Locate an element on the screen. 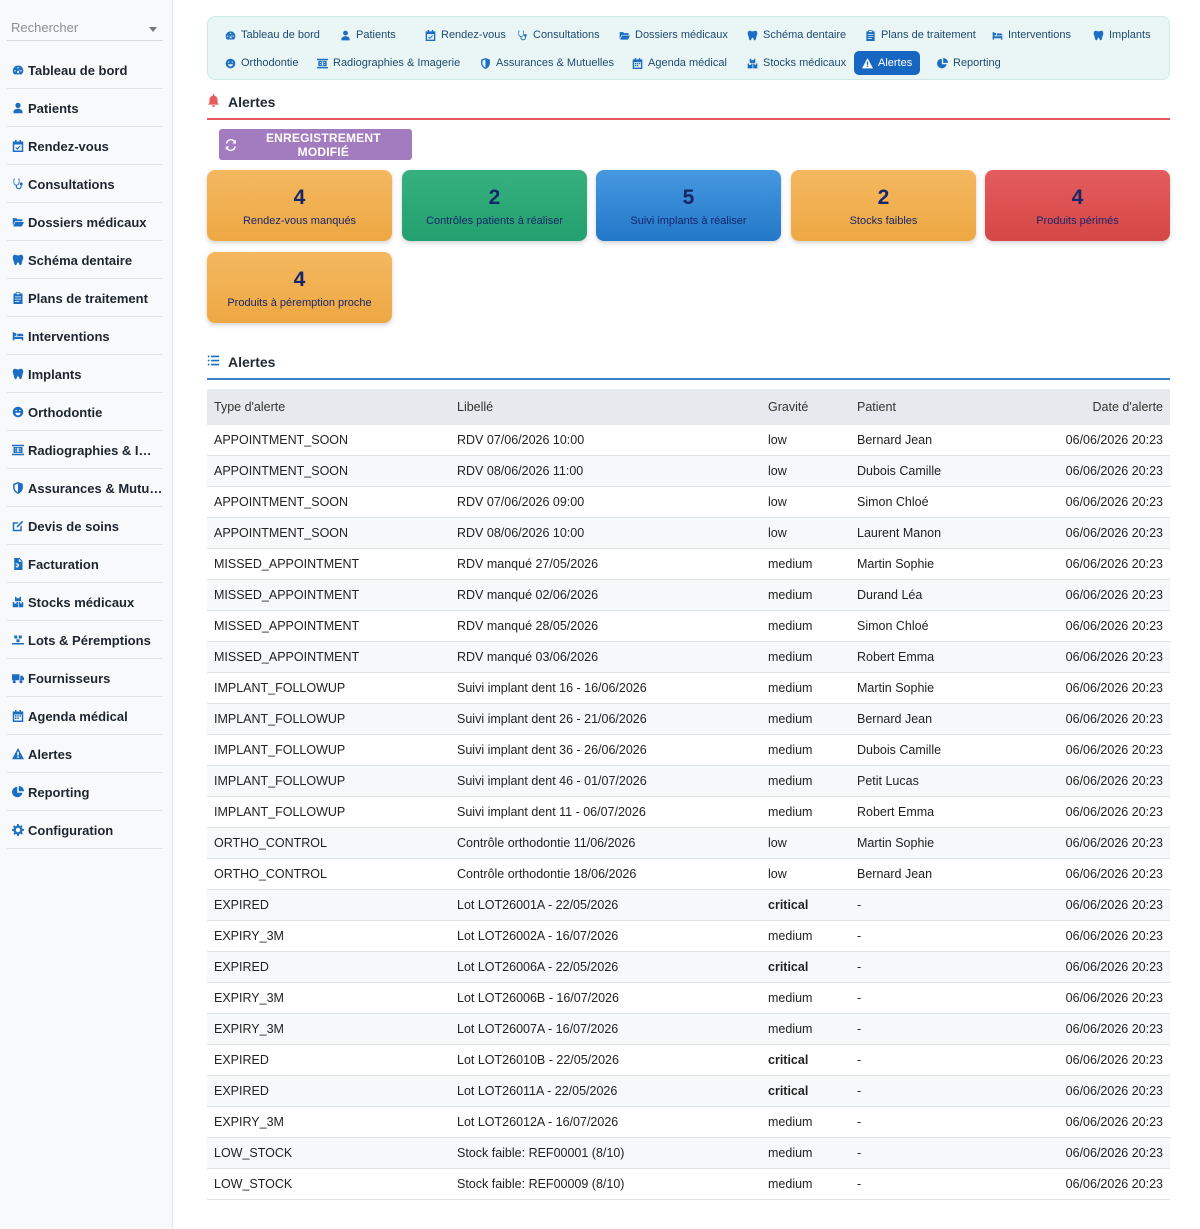 Image resolution: width=1200 pixels, height=1229 pixels. alert-card: 4 Produits périmés is located at coordinates (1077, 205).